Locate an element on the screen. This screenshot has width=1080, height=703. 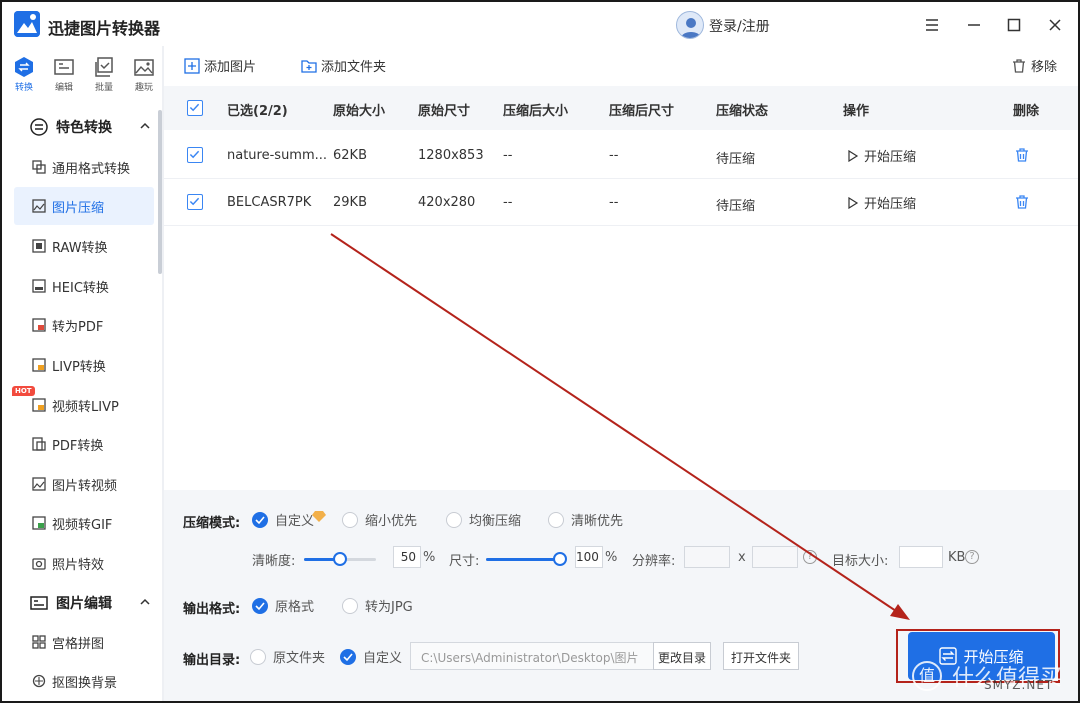
sidebar-item-image-to-video: 图片转视频 is located at coordinates (84, 484).